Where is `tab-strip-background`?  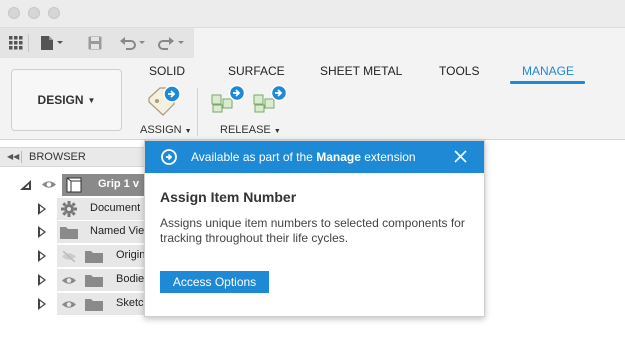 tab-strip-background is located at coordinates (409, 43).